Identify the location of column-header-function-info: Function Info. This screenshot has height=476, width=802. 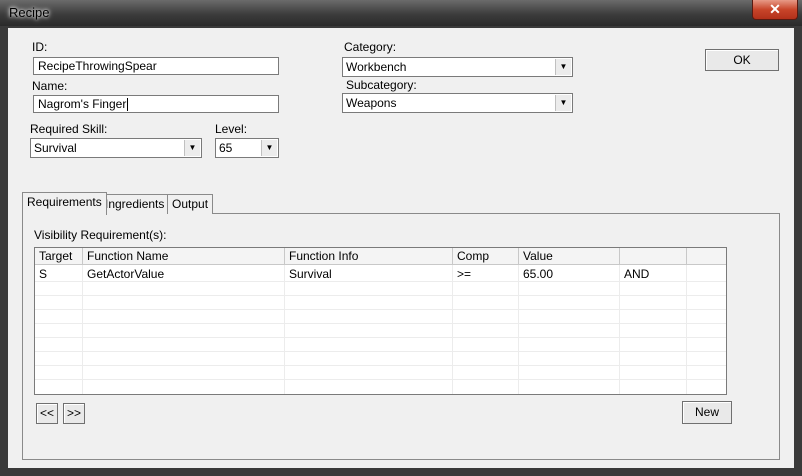
(369, 256).